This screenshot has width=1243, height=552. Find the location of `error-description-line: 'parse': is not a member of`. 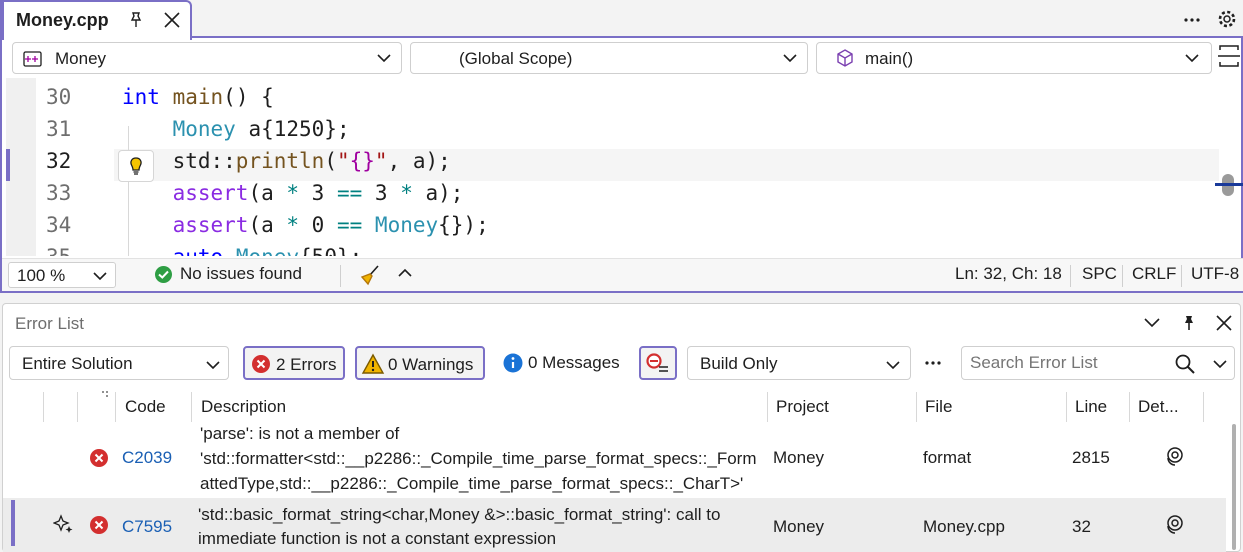

error-description-line: 'parse': is not a member of is located at coordinates (300, 433).